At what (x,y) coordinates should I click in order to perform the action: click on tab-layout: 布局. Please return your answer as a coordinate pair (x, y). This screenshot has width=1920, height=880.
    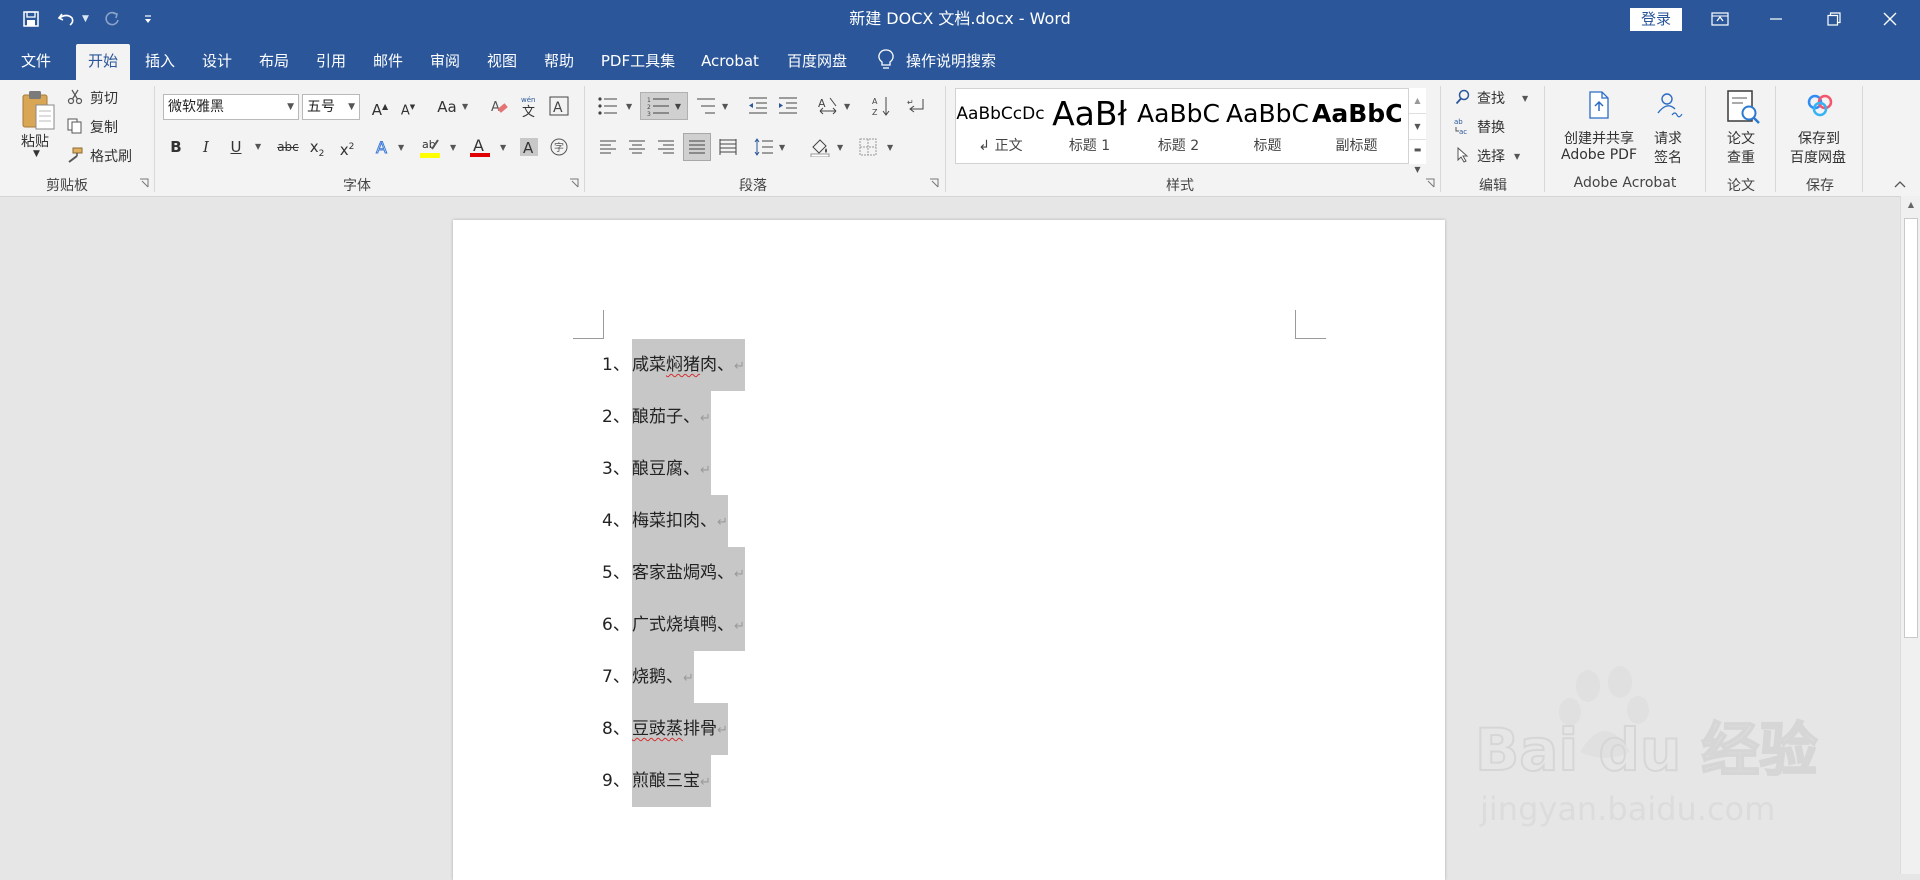
    Looking at the image, I should click on (274, 62).